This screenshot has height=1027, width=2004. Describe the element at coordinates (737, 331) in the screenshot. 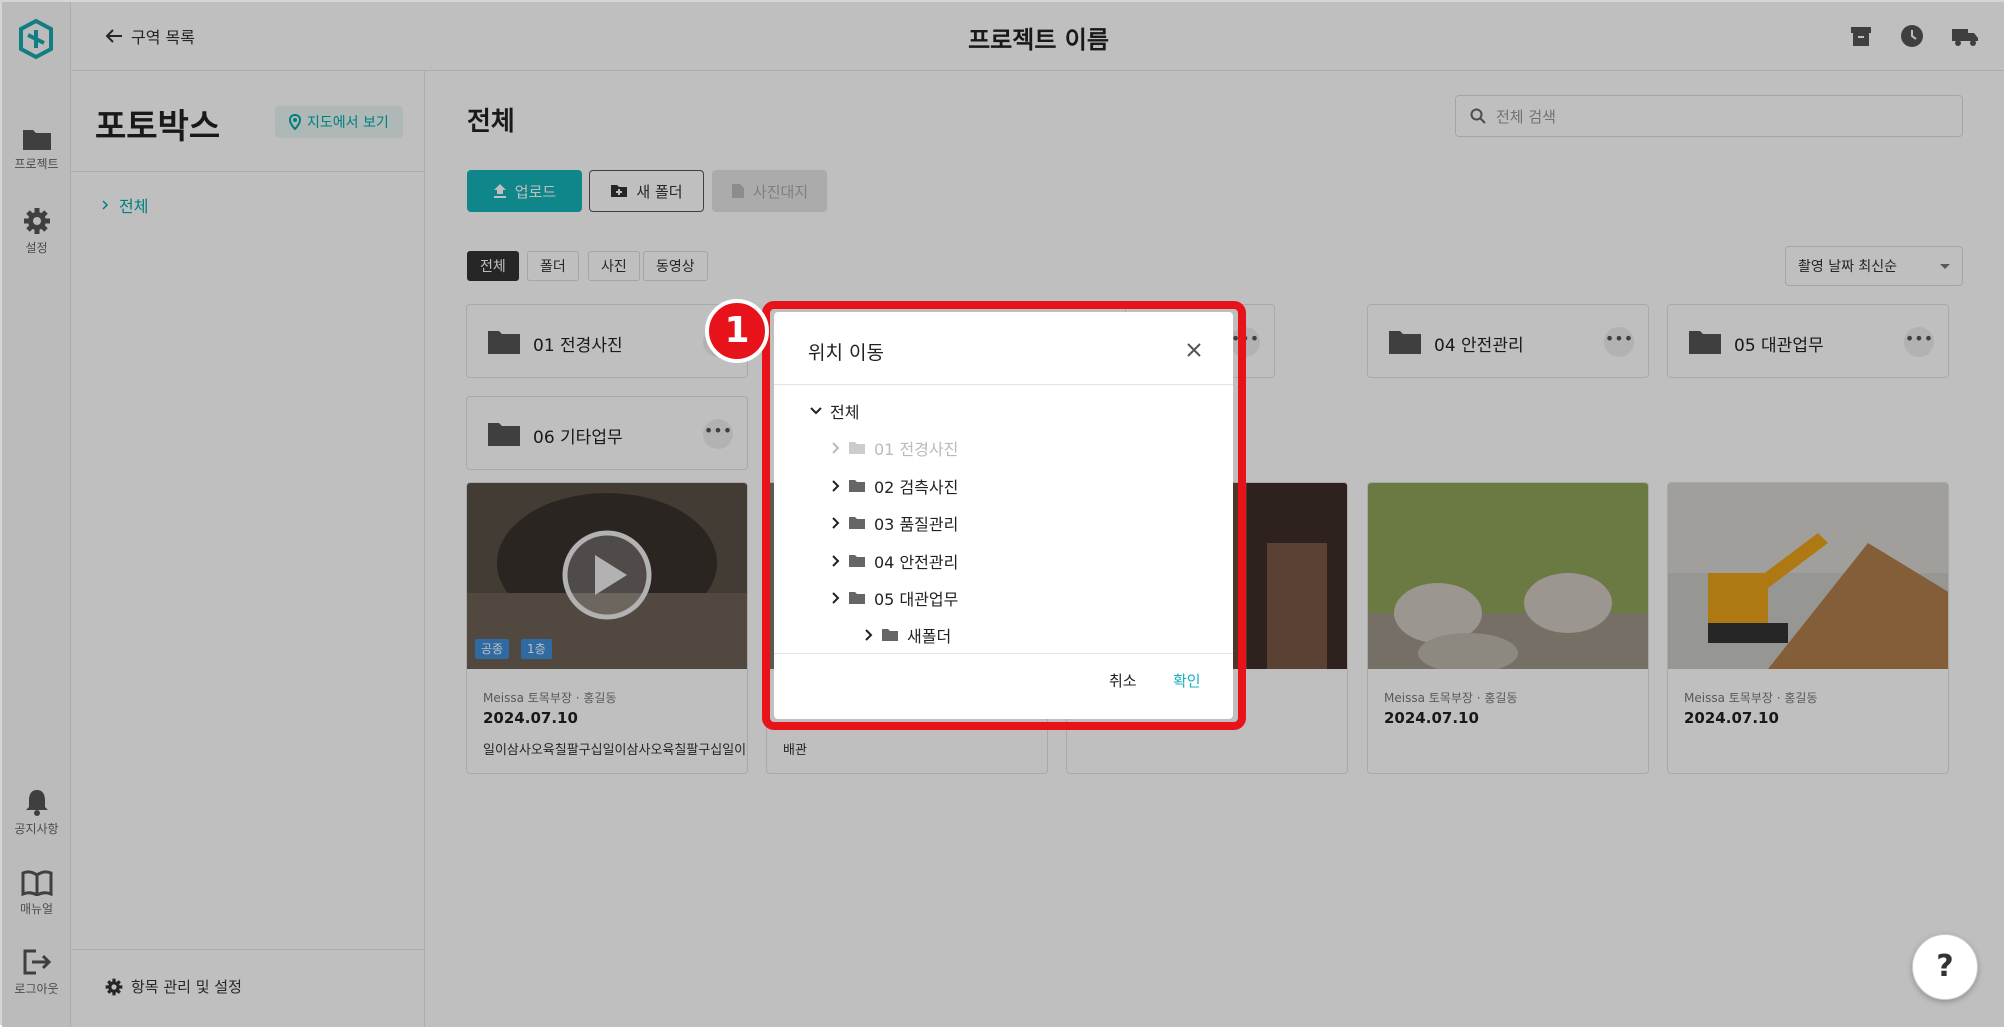

I see `step-number-badge: 1` at that location.